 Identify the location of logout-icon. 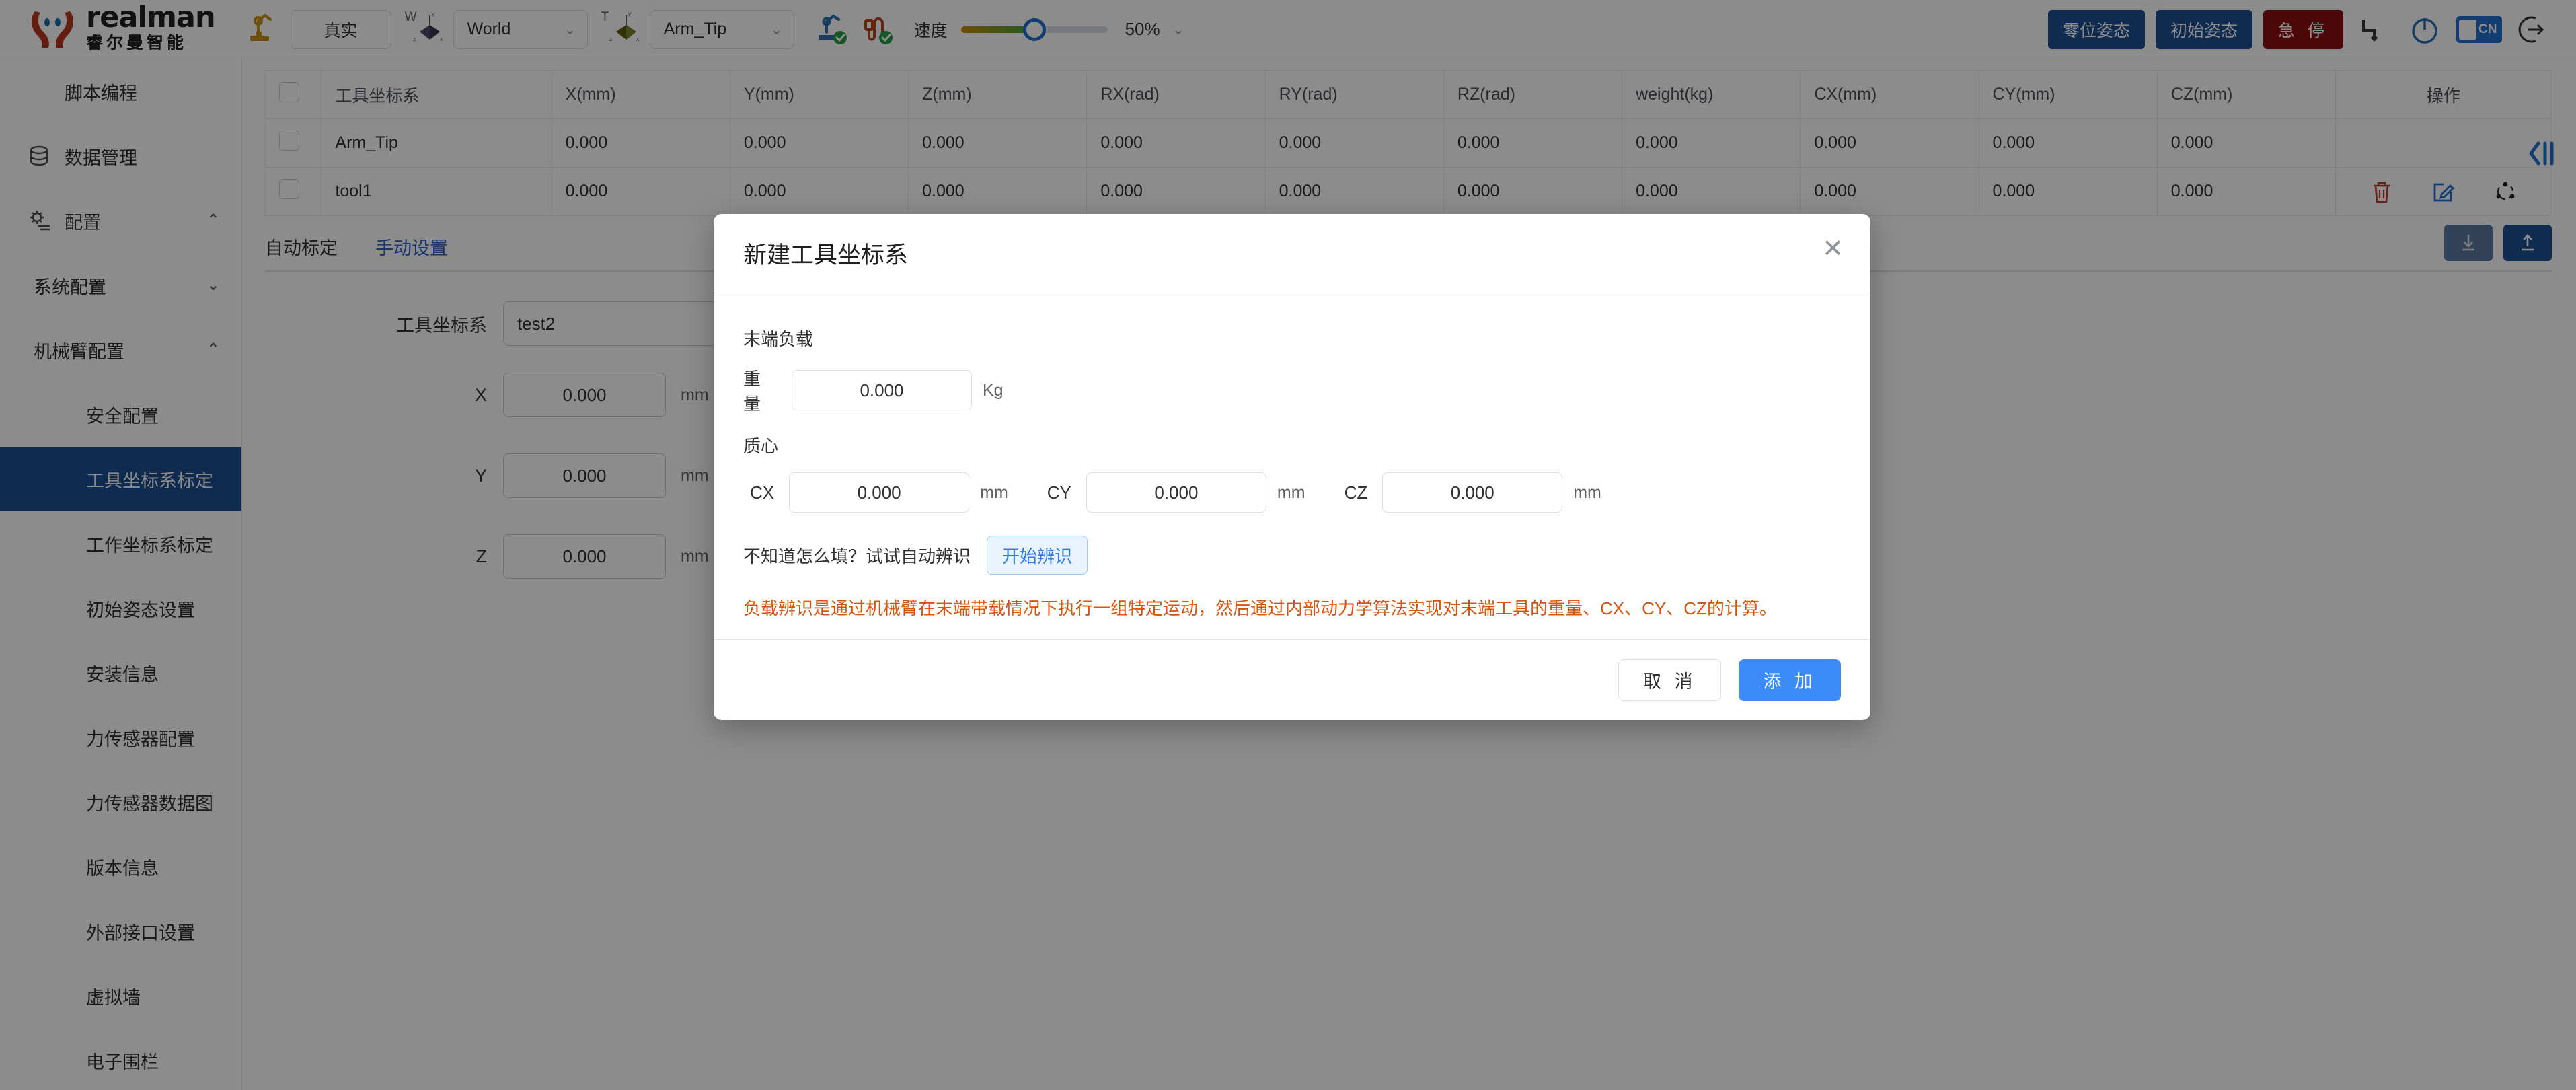
(2532, 29).